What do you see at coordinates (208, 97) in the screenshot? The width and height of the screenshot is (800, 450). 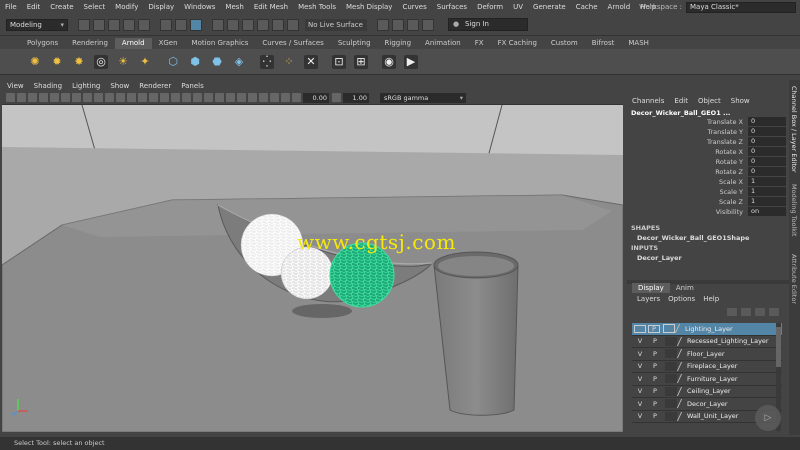 I see `shadows-icon` at bounding box center [208, 97].